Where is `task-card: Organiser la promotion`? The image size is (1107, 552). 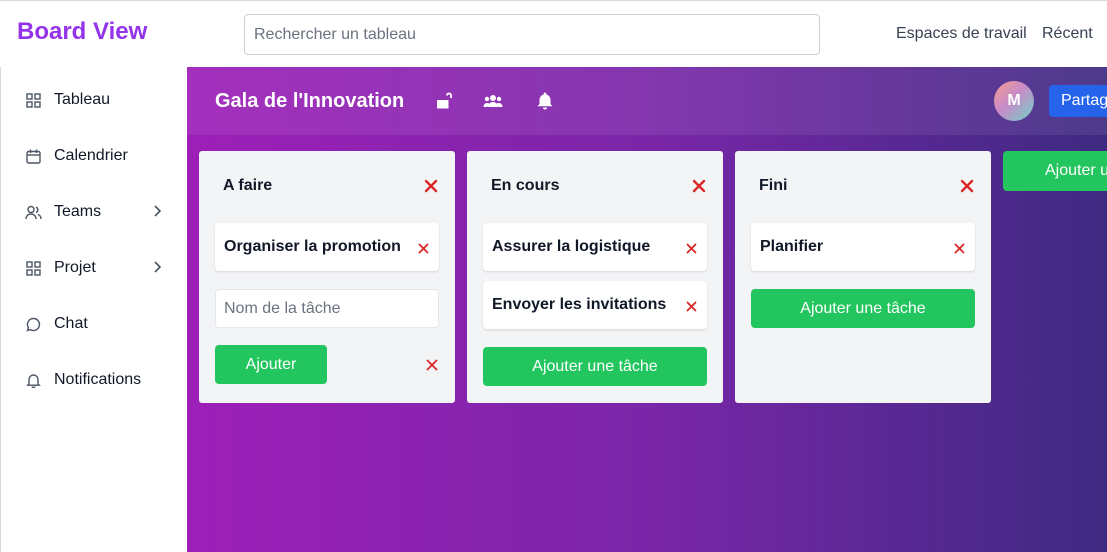 task-card: Organiser la promotion is located at coordinates (327, 247).